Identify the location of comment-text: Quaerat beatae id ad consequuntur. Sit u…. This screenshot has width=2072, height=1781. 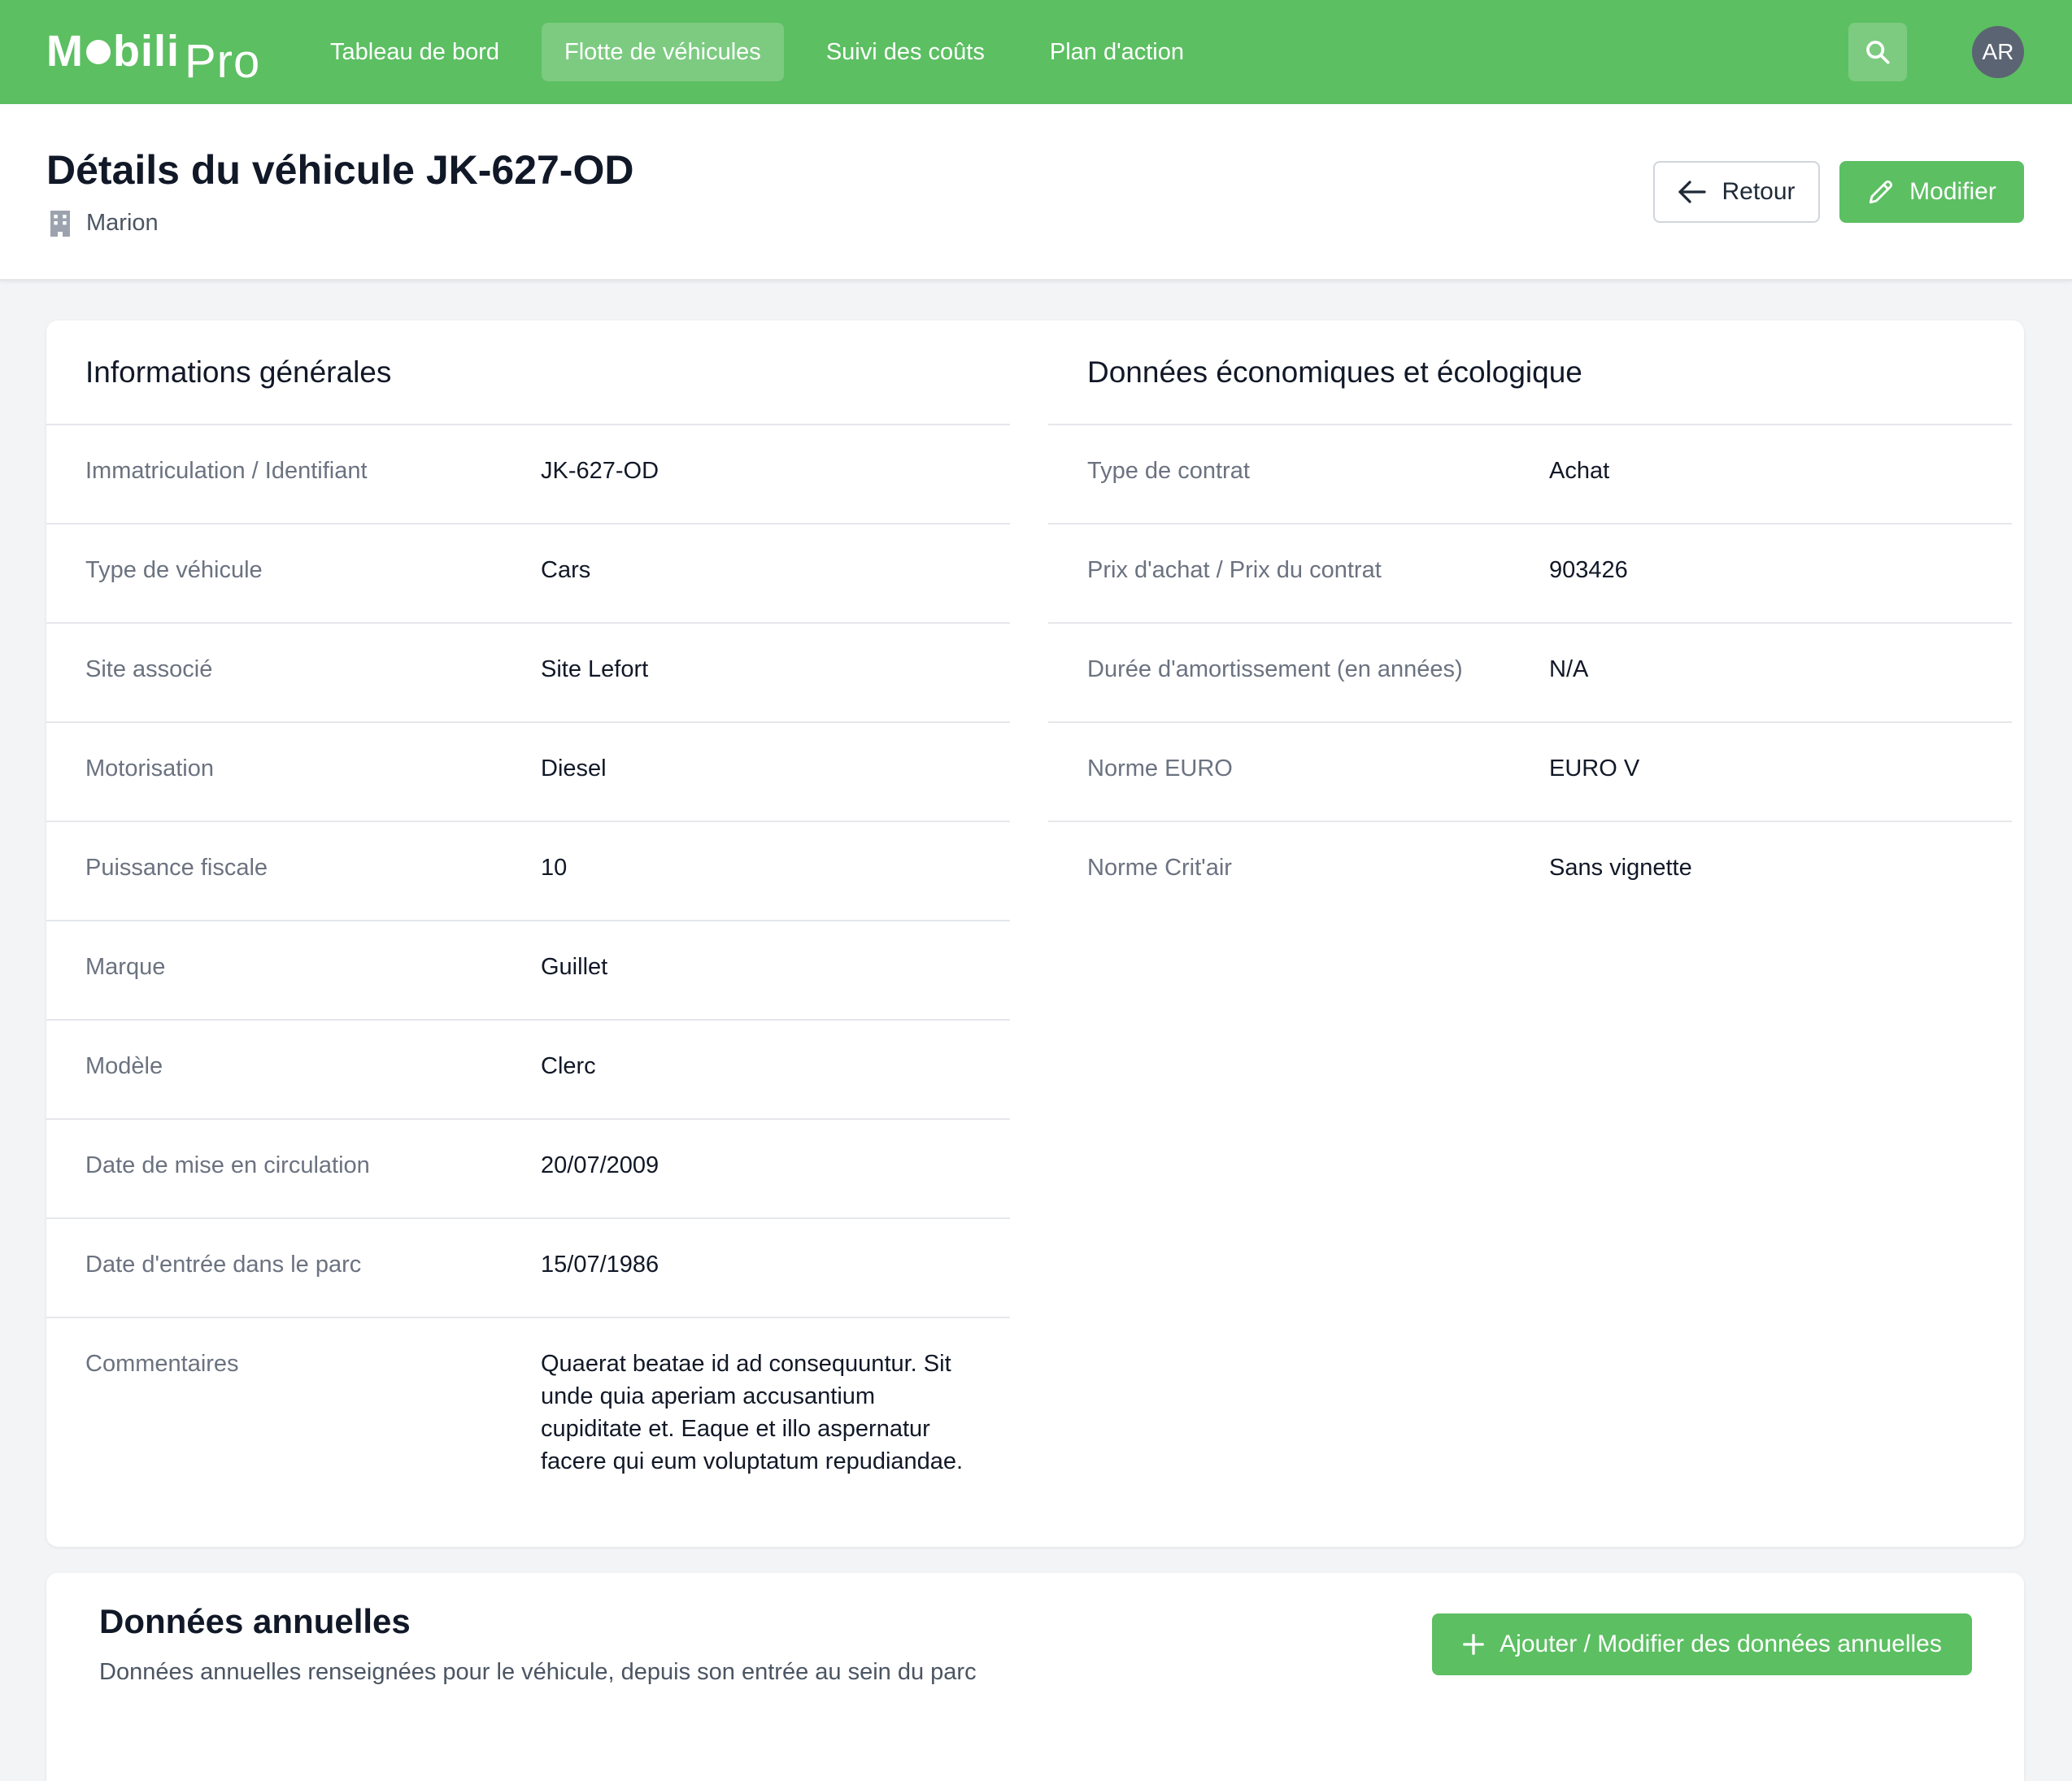
(752, 1412).